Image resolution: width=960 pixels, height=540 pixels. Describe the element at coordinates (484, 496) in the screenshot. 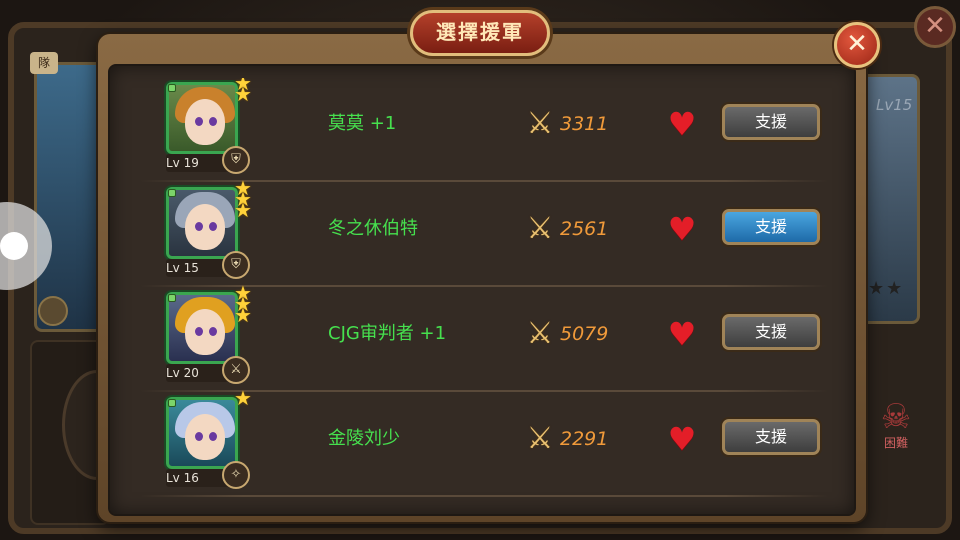

I see `row-divider` at that location.